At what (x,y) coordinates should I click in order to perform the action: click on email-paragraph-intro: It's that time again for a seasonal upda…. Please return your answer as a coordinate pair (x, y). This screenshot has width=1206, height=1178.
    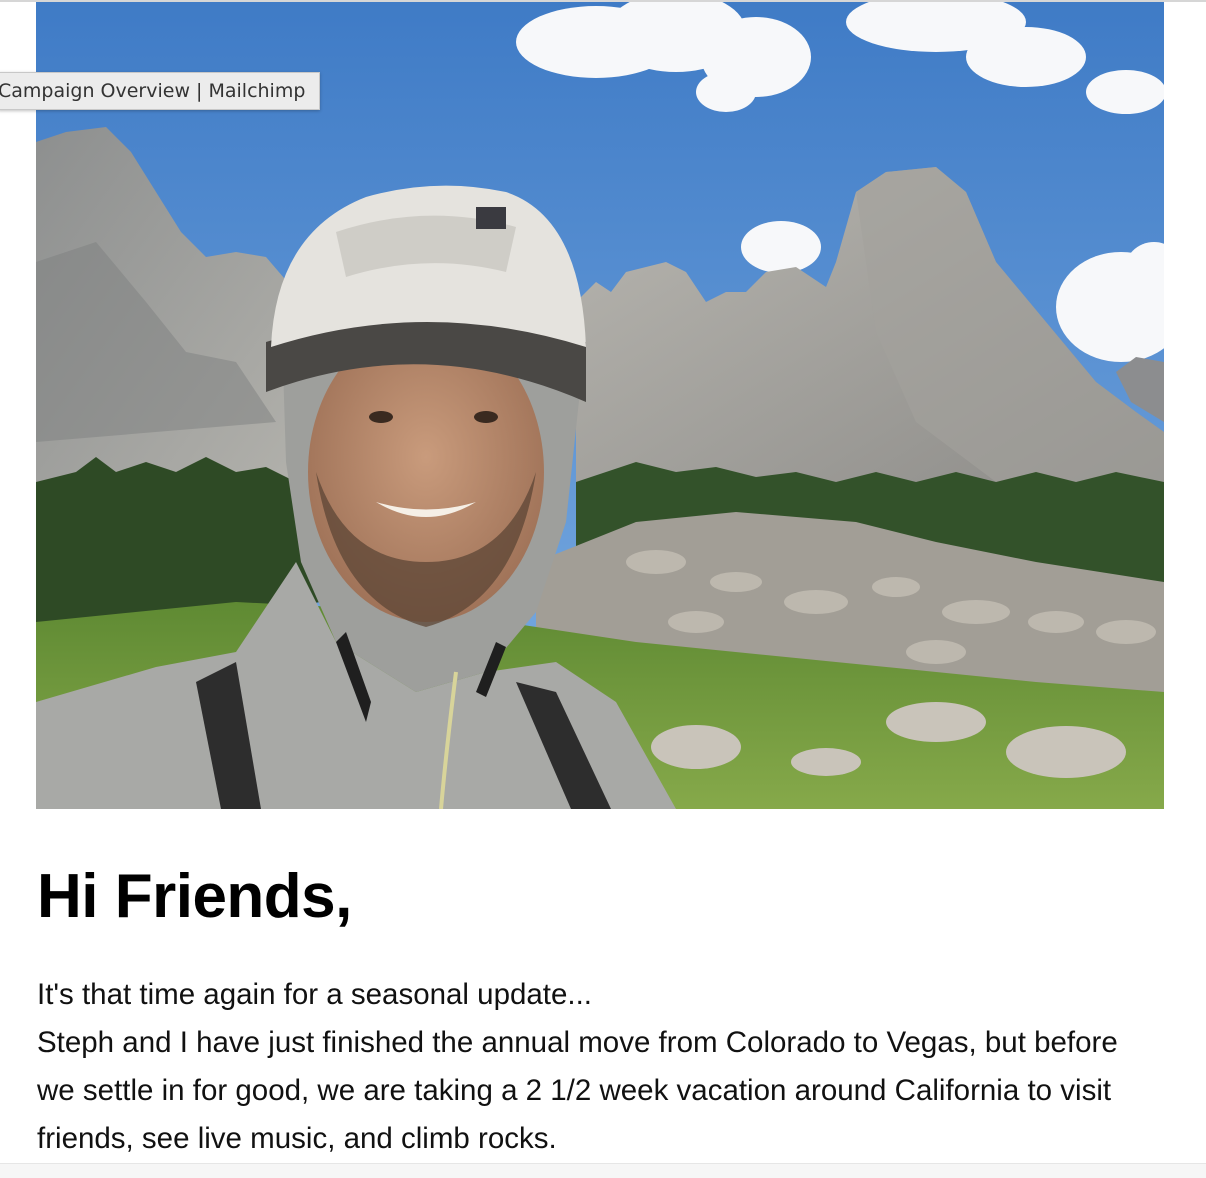
    Looking at the image, I should click on (314, 994).